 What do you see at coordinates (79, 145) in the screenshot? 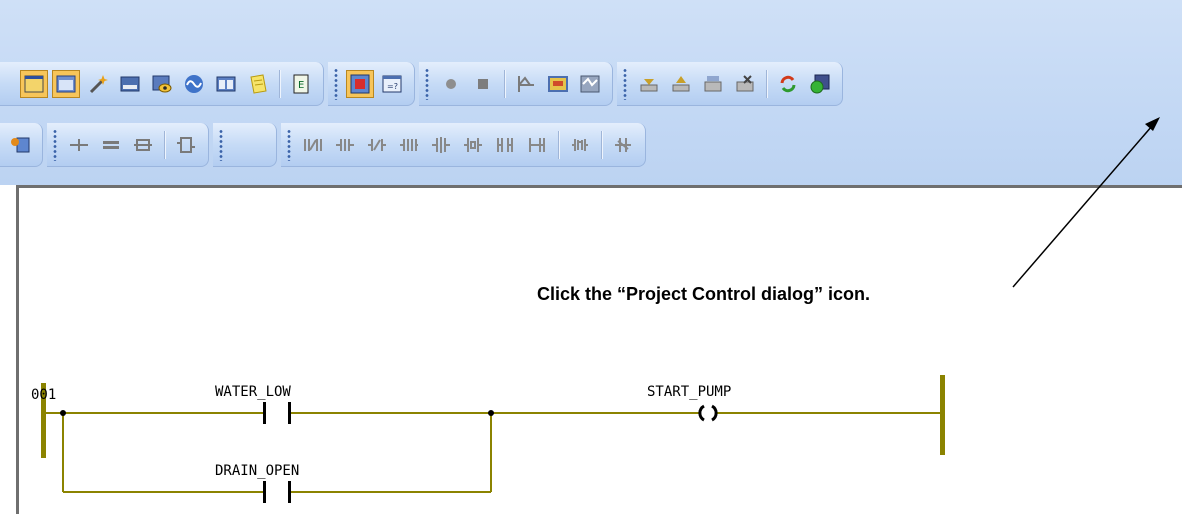
I see `add-rung-icon` at bounding box center [79, 145].